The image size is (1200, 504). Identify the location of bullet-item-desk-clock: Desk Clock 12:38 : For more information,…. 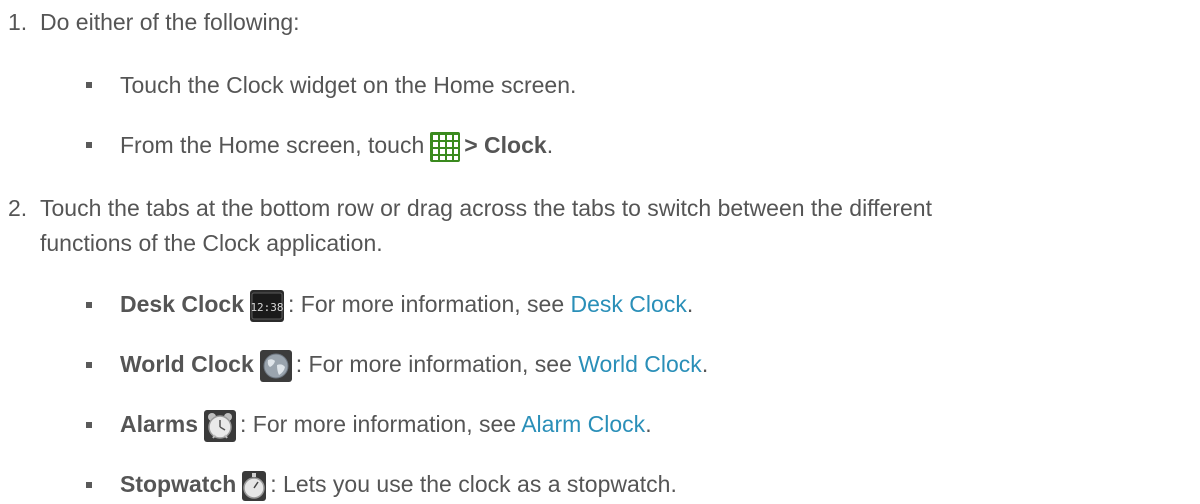
(406, 306).